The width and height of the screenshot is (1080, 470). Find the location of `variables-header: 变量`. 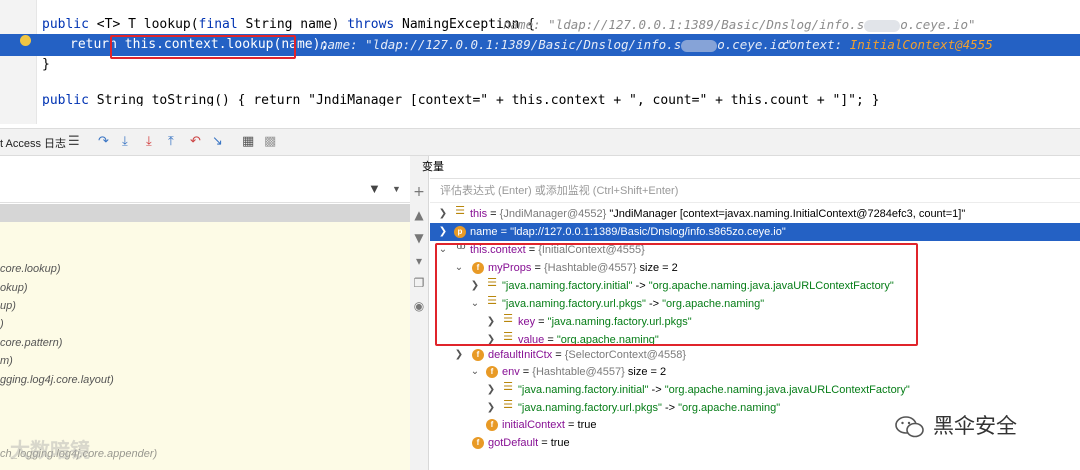

variables-header: 变量 is located at coordinates (751, 167).